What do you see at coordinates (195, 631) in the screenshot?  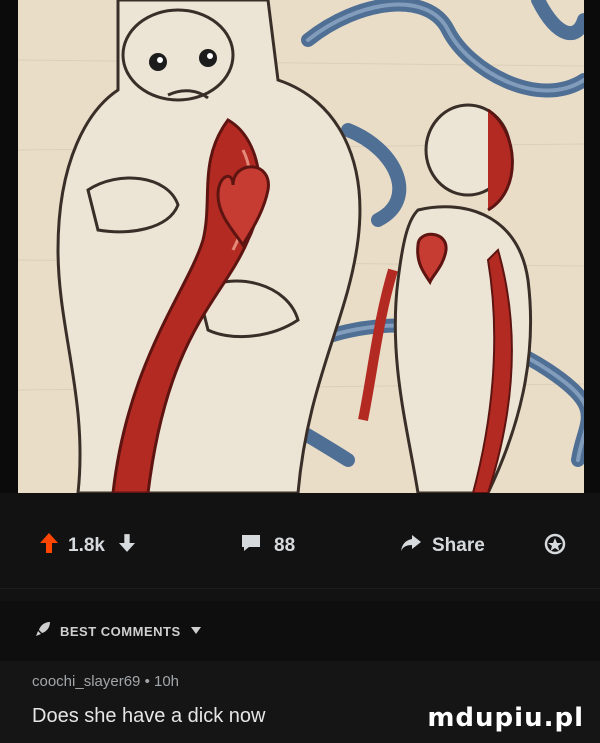 I see `chevron-down-icon` at bounding box center [195, 631].